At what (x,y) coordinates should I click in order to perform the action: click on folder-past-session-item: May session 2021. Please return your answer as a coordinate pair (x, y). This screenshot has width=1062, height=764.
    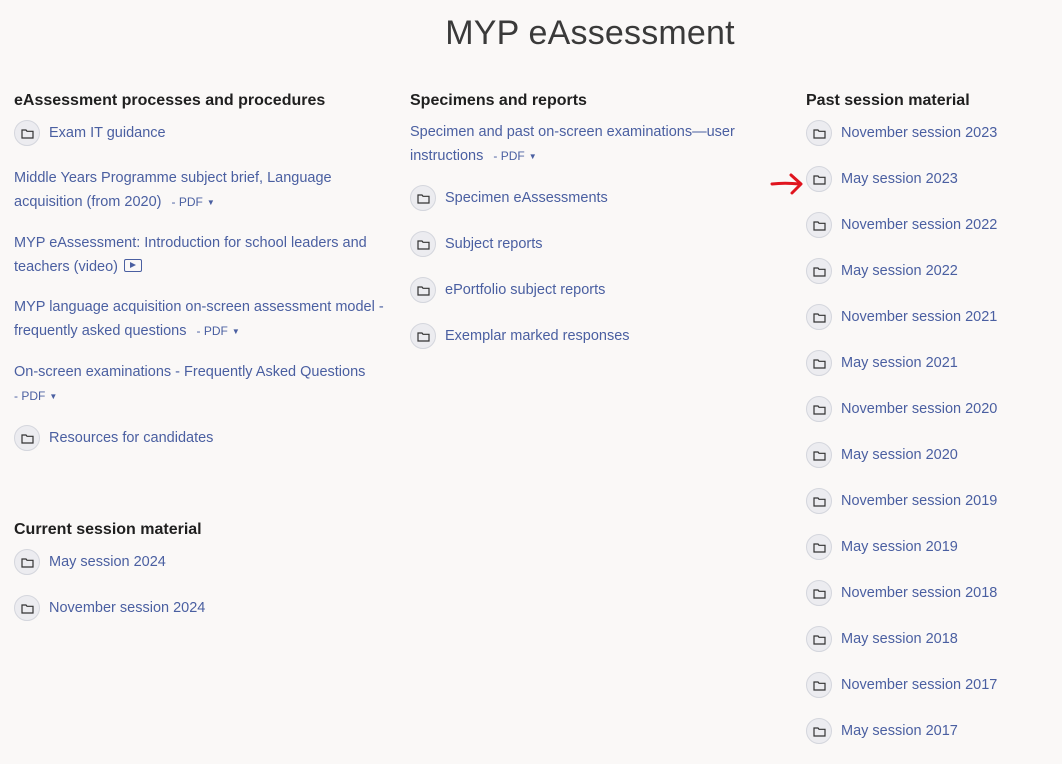
    Looking at the image, I should click on (931, 363).